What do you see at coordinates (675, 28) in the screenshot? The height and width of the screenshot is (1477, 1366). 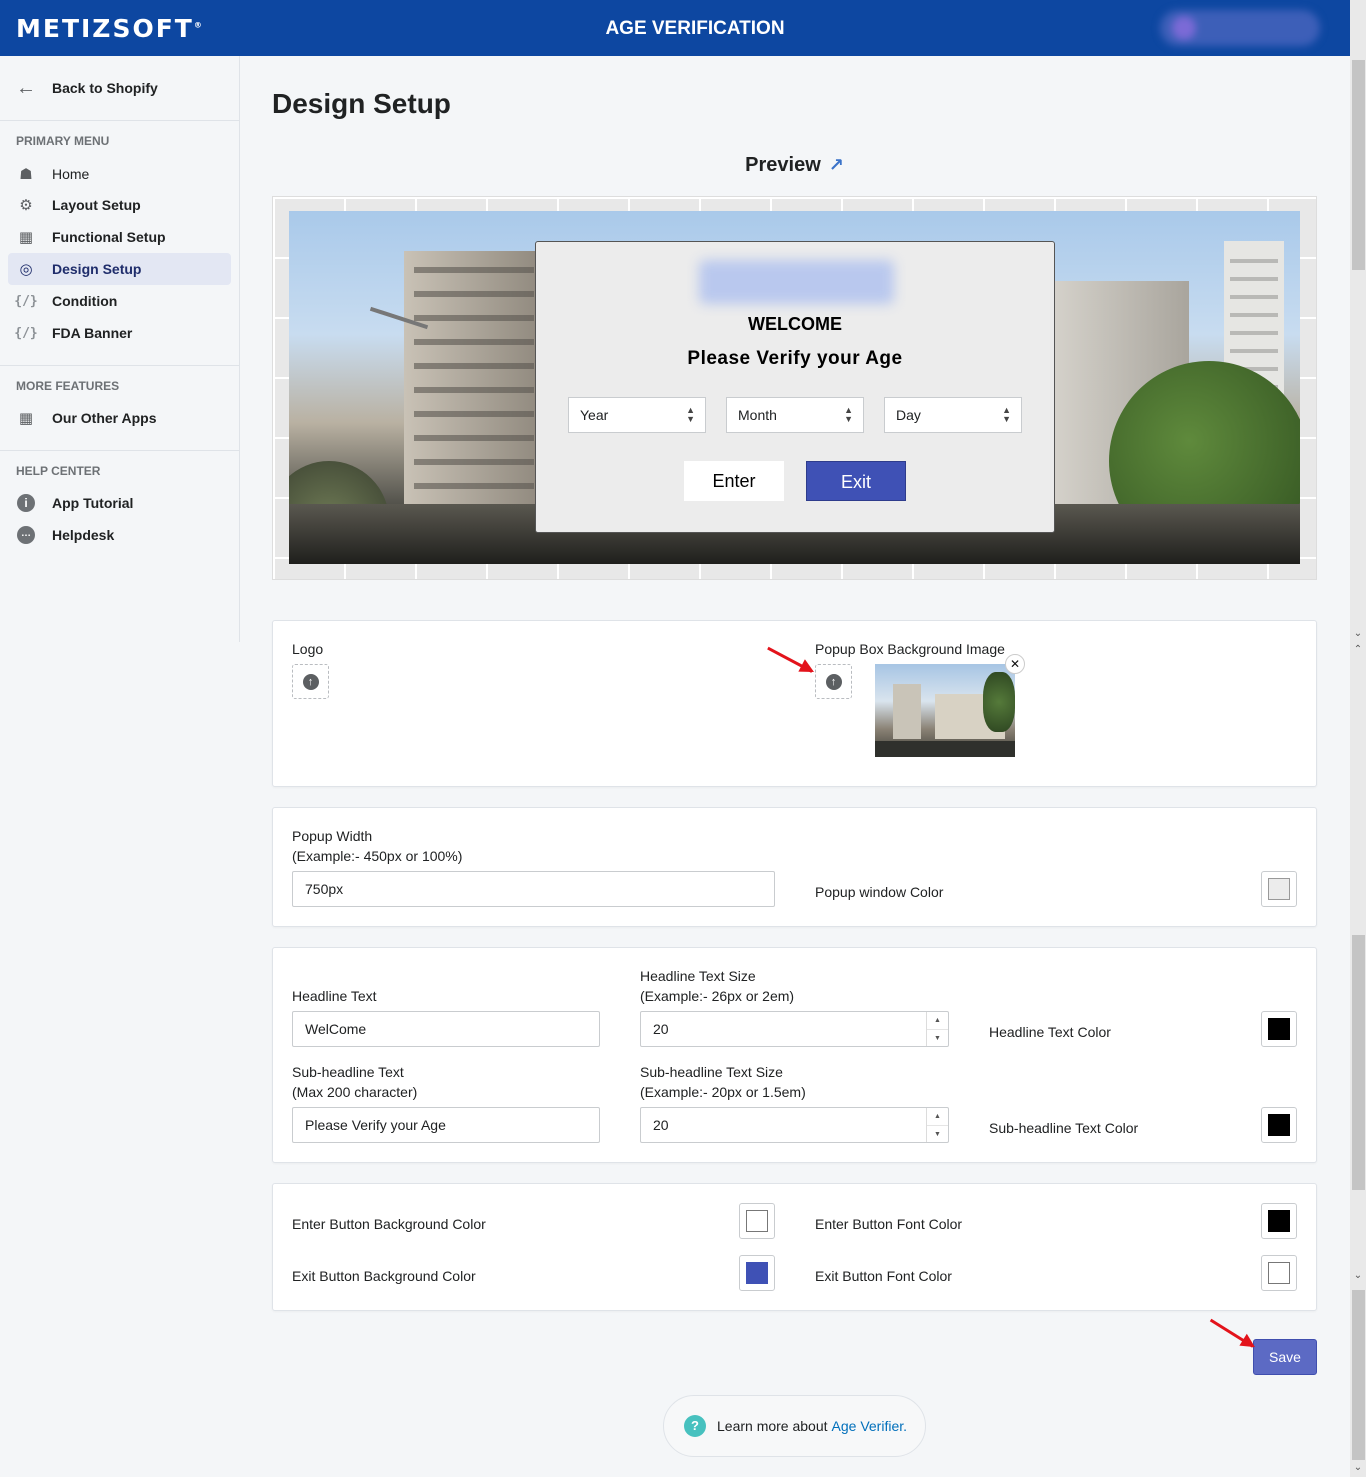 I see `top-header: METIZSOFT® AGE VERIFICATION` at bounding box center [675, 28].